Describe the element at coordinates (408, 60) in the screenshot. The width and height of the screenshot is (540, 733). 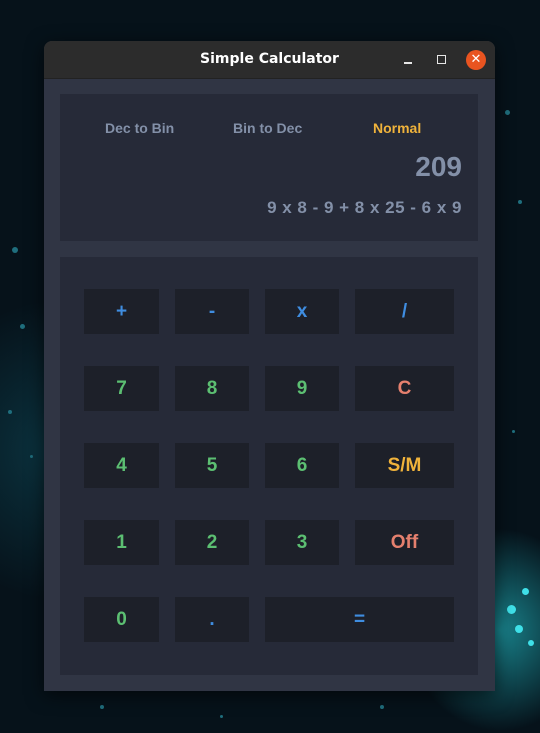
I see `minimize-button` at that location.